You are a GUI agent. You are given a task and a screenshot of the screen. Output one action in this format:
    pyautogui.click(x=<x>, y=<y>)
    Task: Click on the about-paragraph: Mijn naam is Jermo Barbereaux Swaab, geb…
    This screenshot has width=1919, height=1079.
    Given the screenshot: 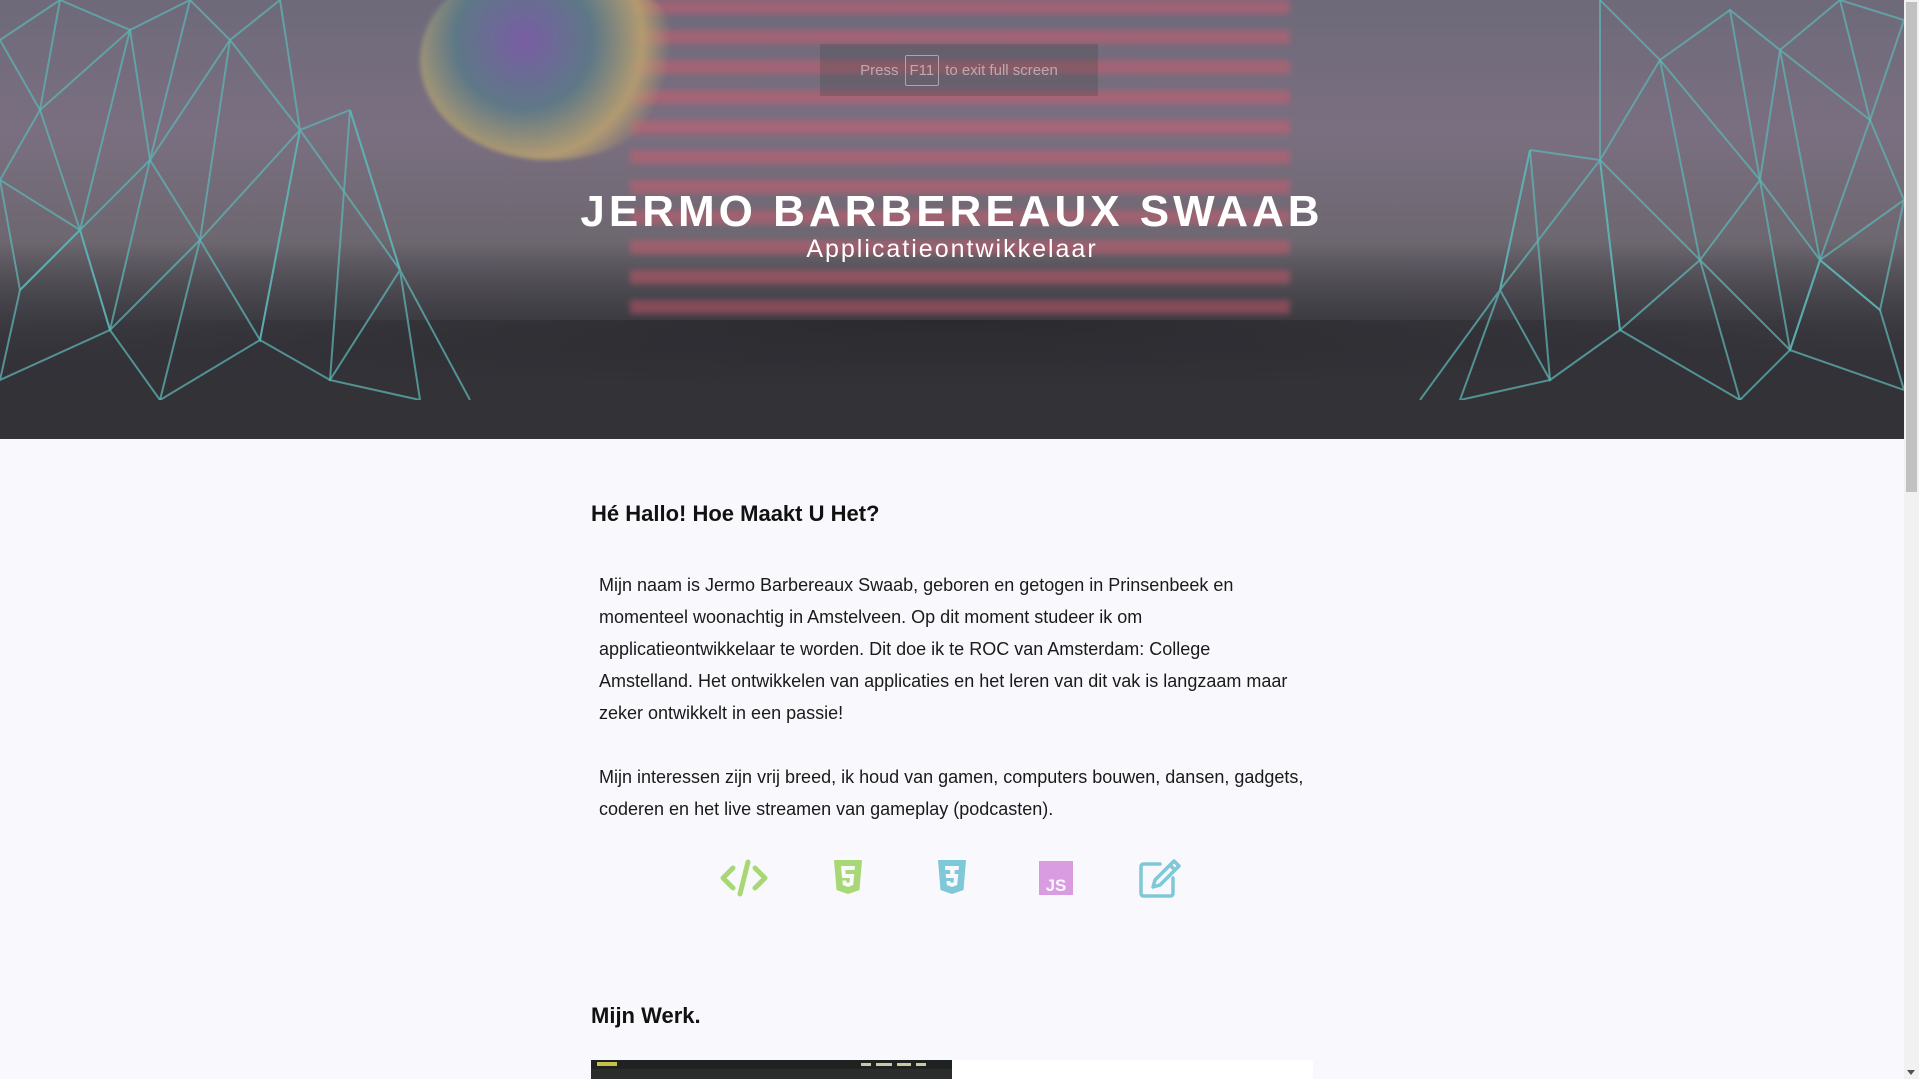 What is the action you would take?
    pyautogui.click(x=943, y=649)
    